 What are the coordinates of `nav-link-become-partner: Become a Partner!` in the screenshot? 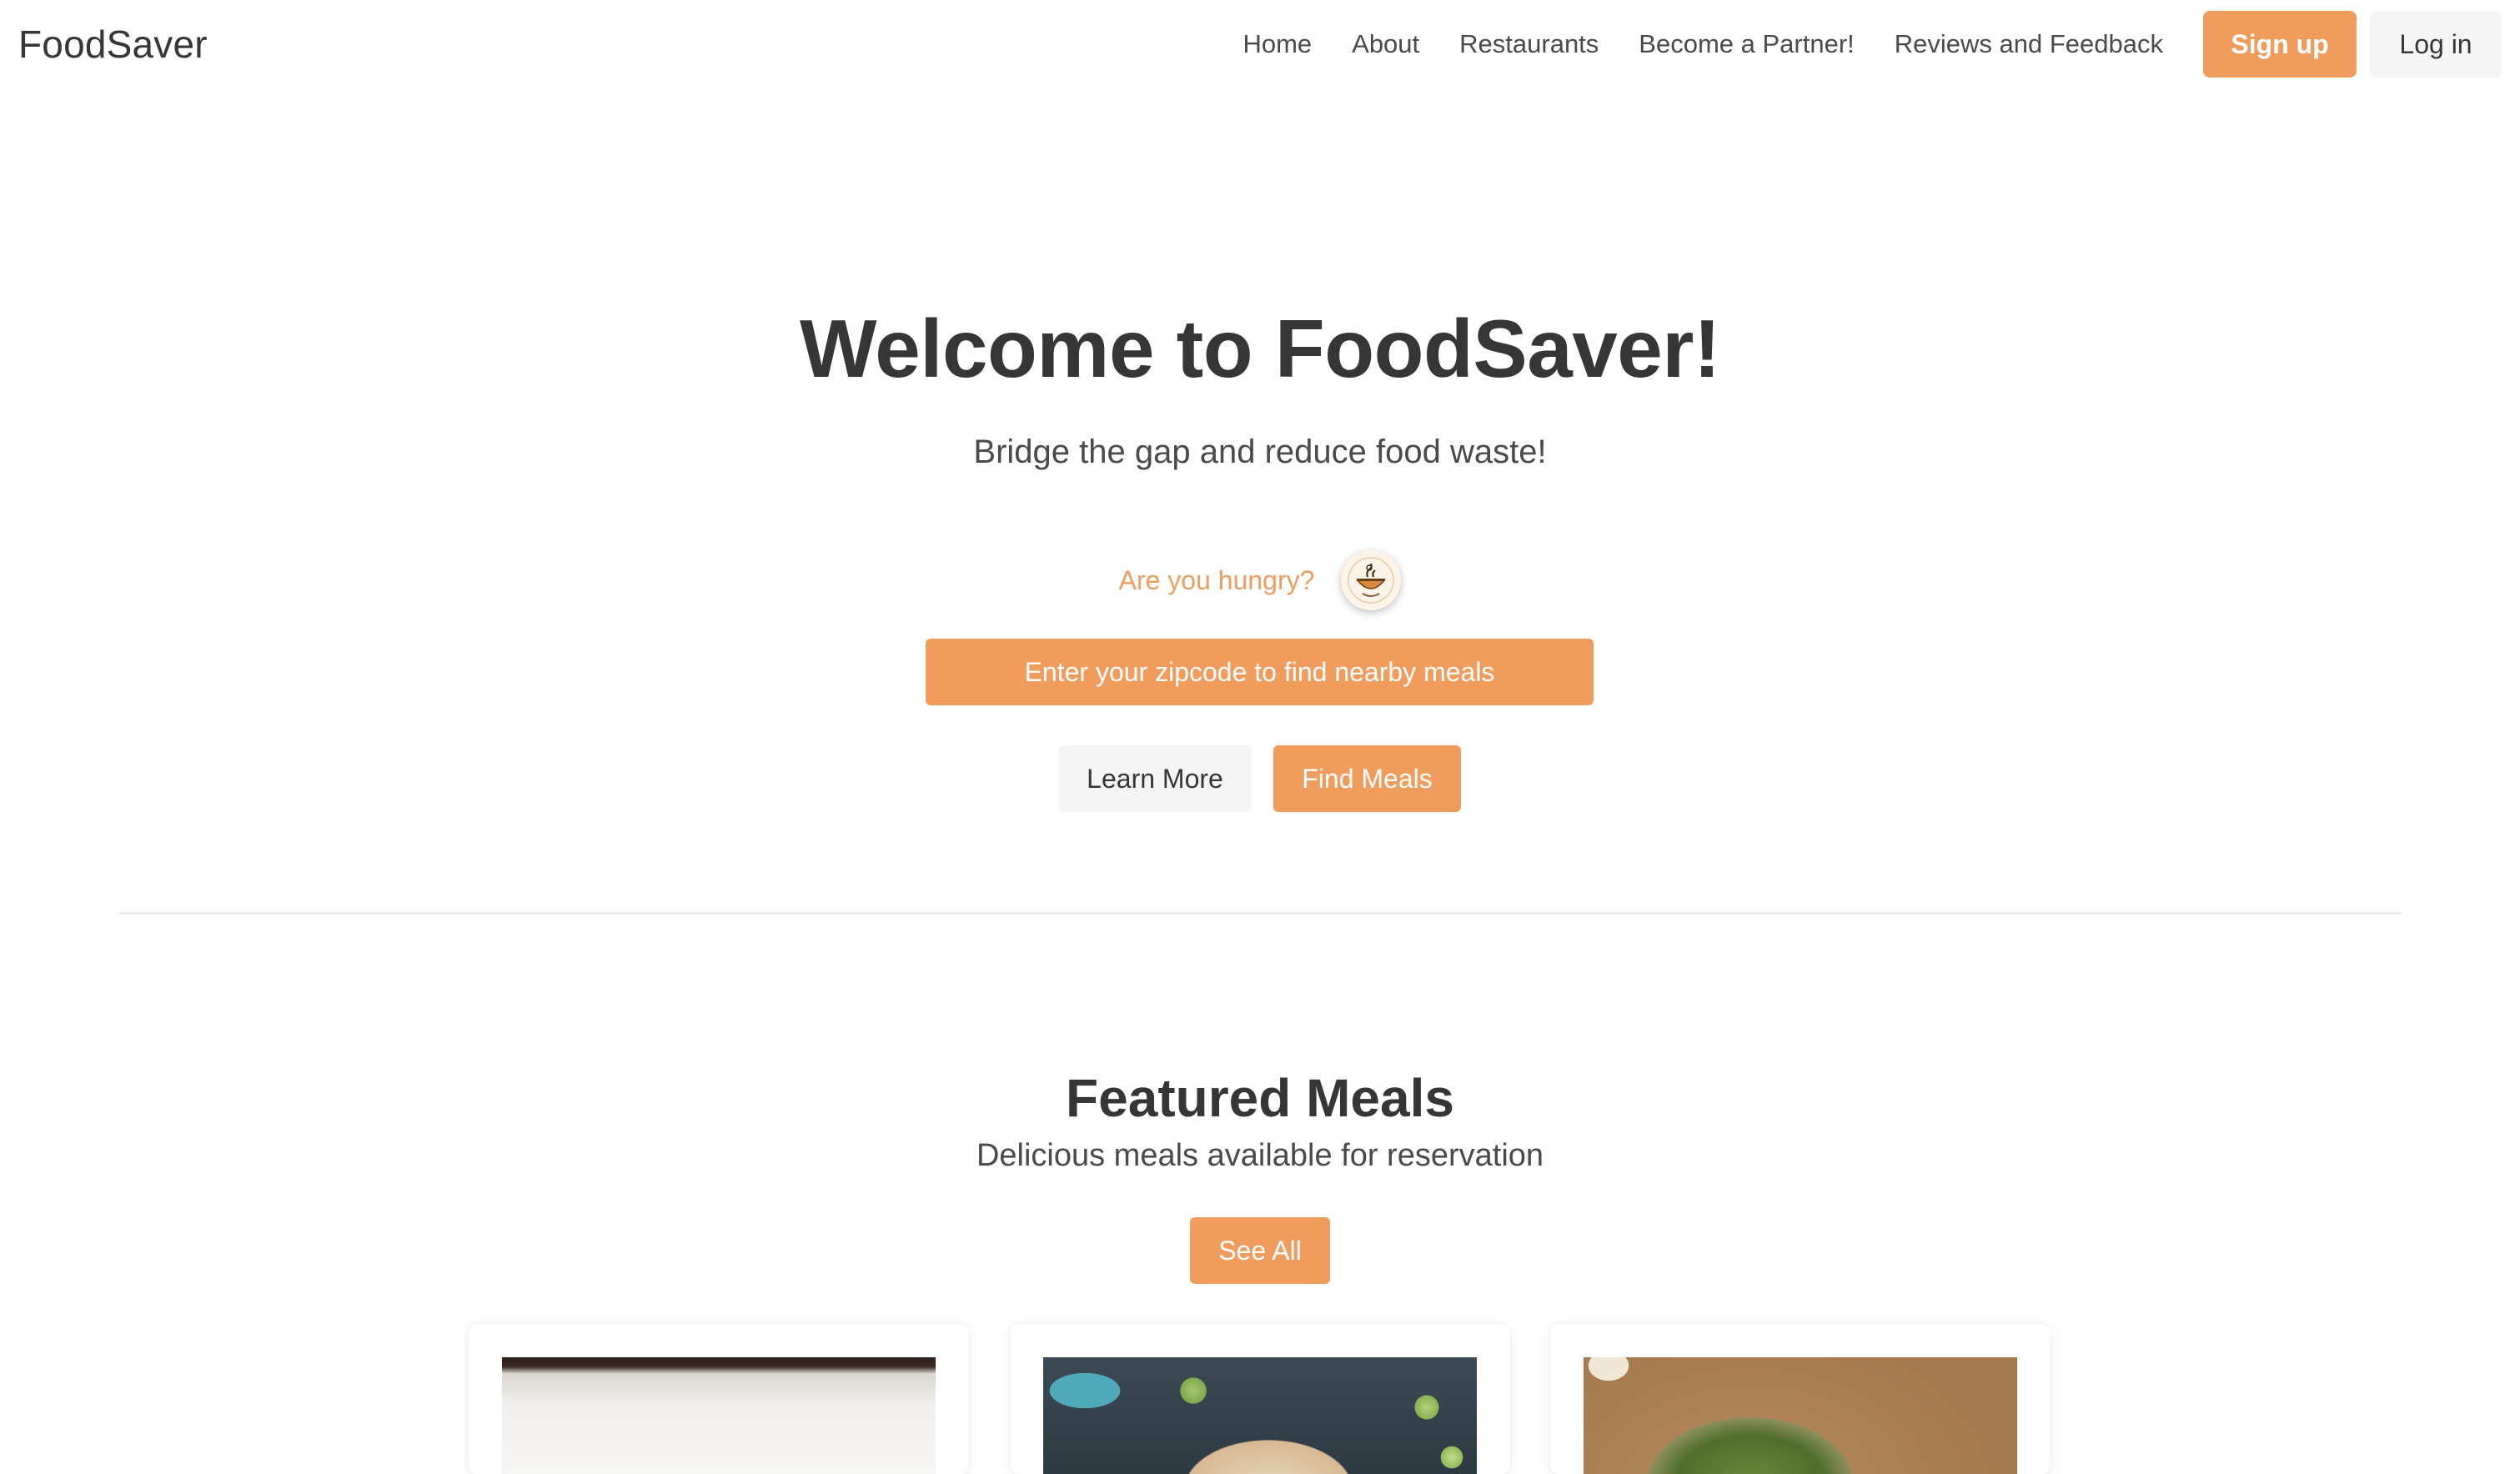 It's located at (1746, 44).